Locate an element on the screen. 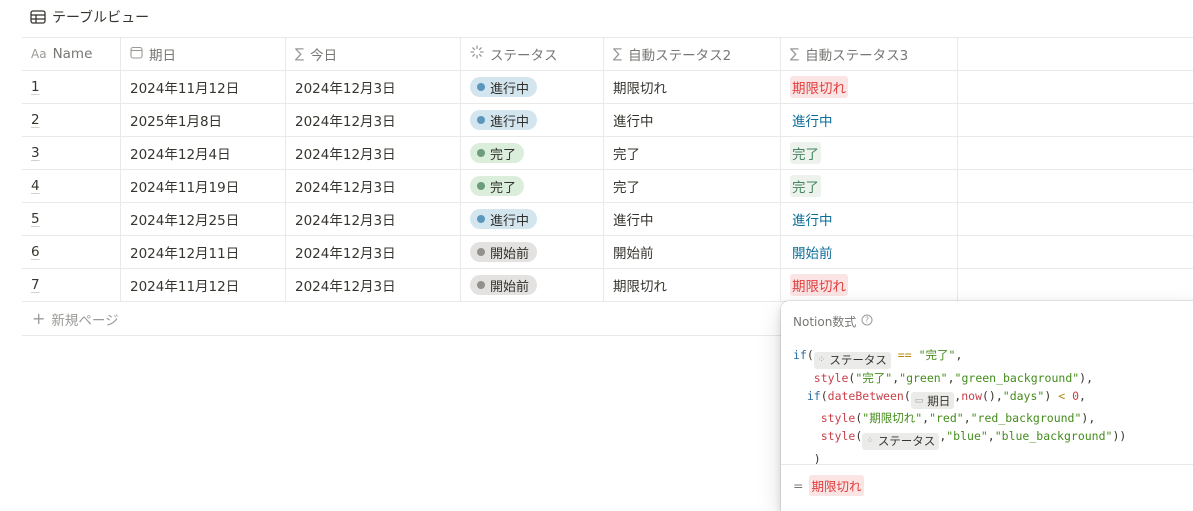 This screenshot has width=1193, height=511. table-row: 5 2024年12月25日 2024年12月3日 進行中 進行中 進行中 is located at coordinates (607, 219).